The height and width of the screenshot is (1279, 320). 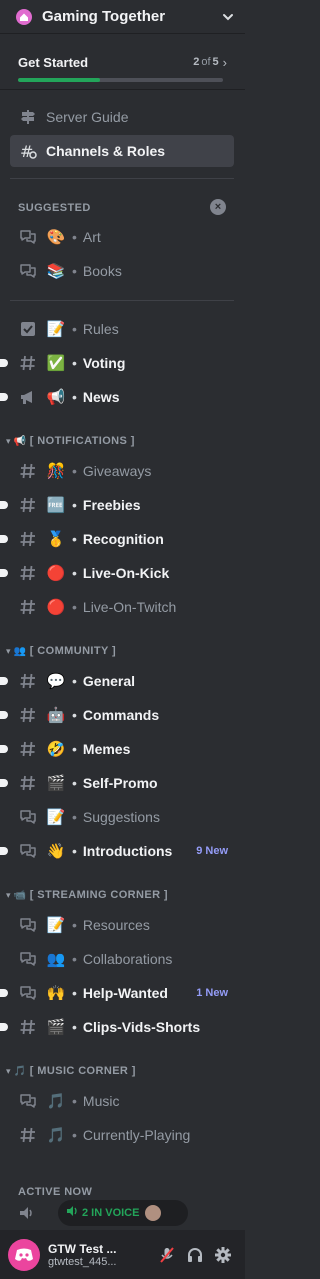 What do you see at coordinates (120, 80) in the screenshot?
I see `get-started-progress-bar` at bounding box center [120, 80].